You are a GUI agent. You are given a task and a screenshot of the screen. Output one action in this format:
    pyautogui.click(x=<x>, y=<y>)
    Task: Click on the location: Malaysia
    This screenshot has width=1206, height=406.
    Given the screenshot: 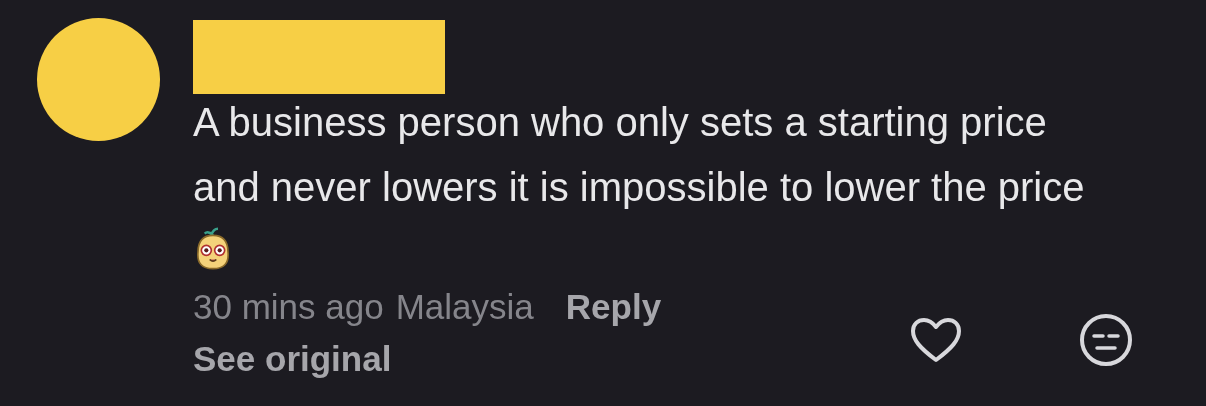 What is the action you would take?
    pyautogui.click(x=464, y=307)
    